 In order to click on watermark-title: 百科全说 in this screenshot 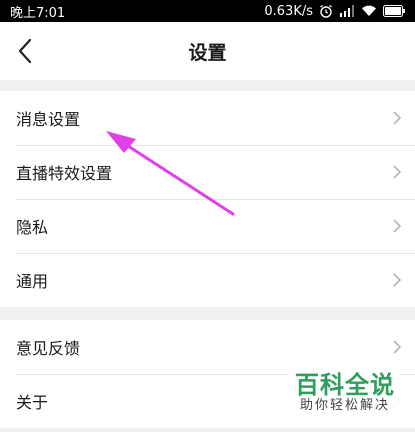, I will do `click(345, 385)`.